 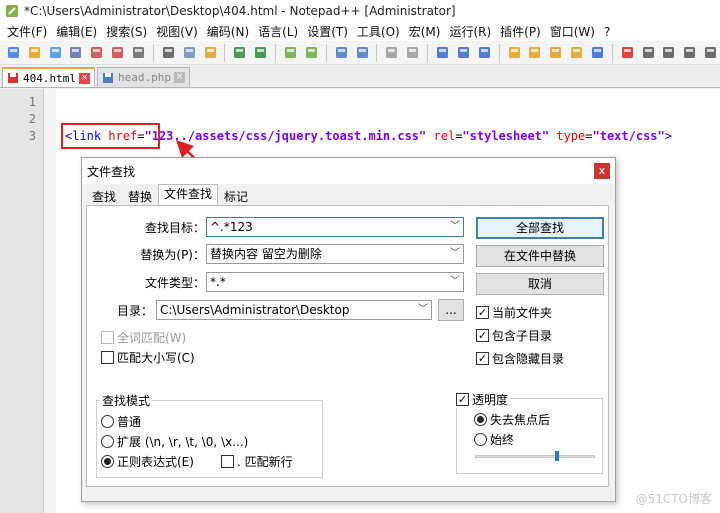 I want to click on save-all-icon, so click(x=76, y=52).